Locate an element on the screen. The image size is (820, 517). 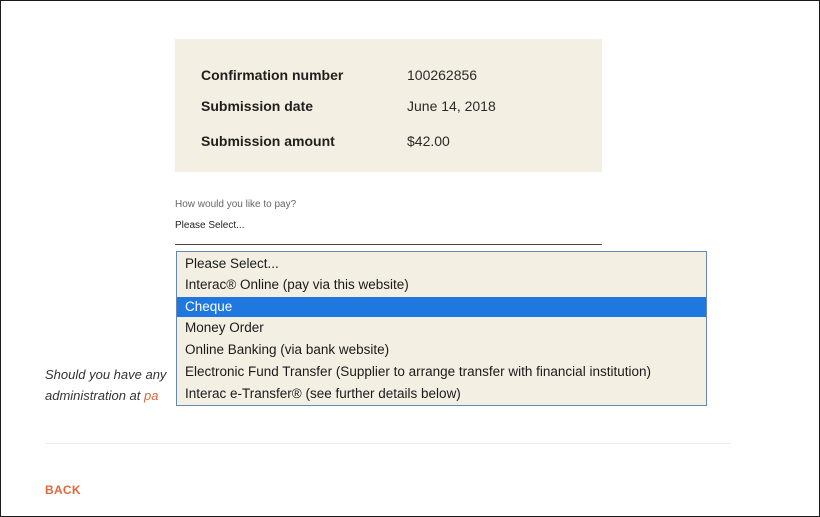
option-cheque: Cheque is located at coordinates (441, 307).